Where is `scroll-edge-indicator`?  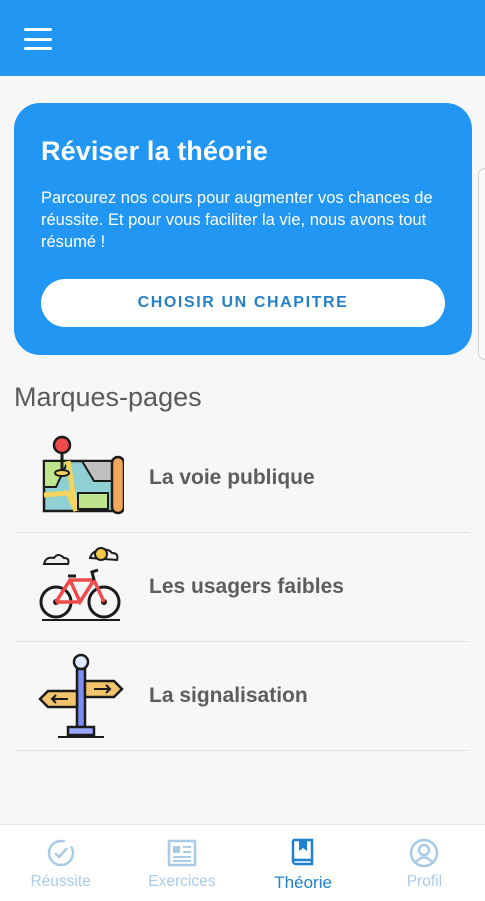
scroll-edge-indicator is located at coordinates (481, 264).